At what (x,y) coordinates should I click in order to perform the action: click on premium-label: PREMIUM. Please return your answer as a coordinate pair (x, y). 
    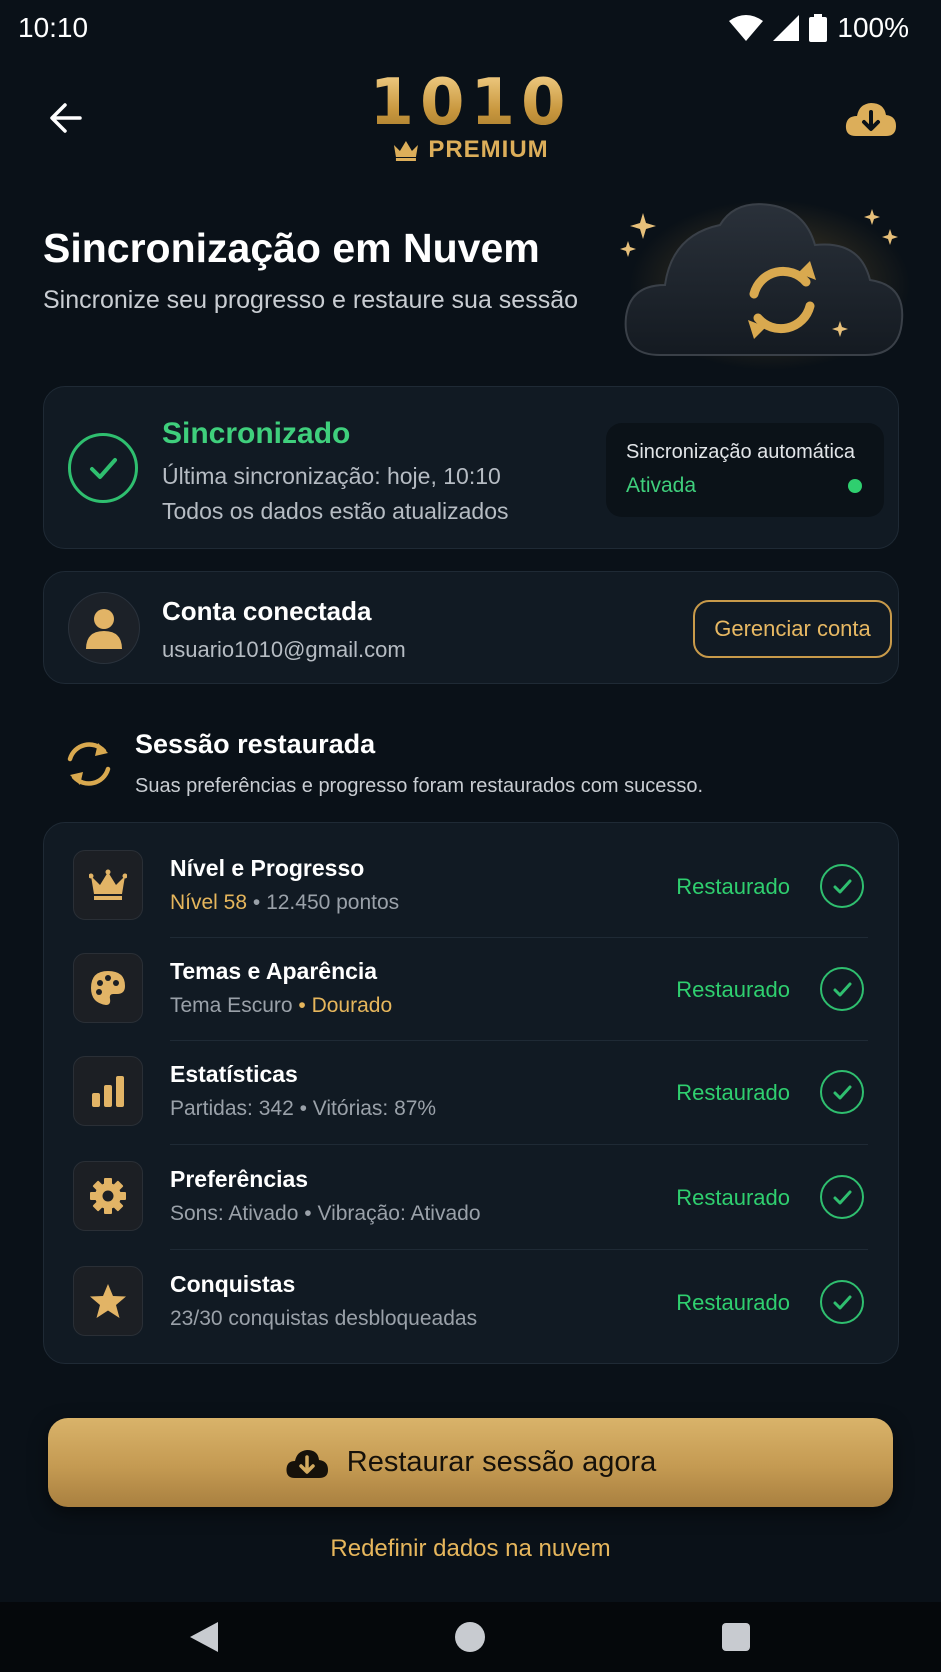
    Looking at the image, I should click on (488, 149).